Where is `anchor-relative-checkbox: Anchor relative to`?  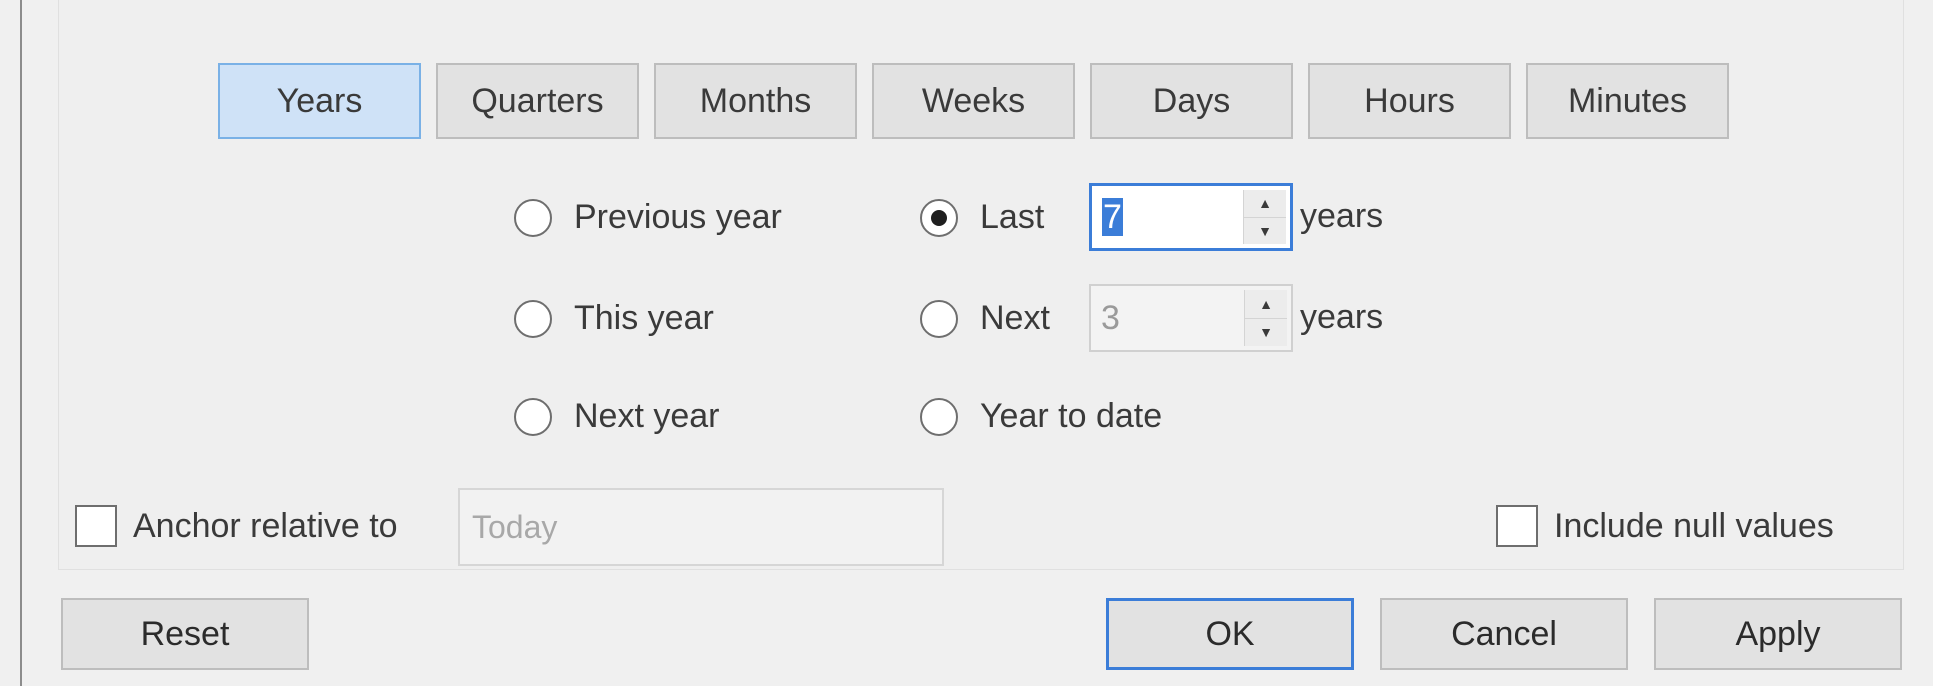 anchor-relative-checkbox: Anchor relative to is located at coordinates (236, 526).